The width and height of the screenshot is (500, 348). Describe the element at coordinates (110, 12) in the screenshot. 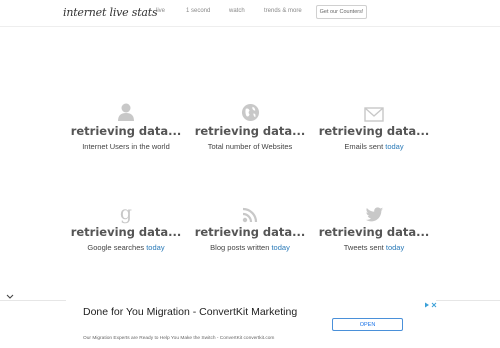

I see `site-logo: internet live stats` at that location.